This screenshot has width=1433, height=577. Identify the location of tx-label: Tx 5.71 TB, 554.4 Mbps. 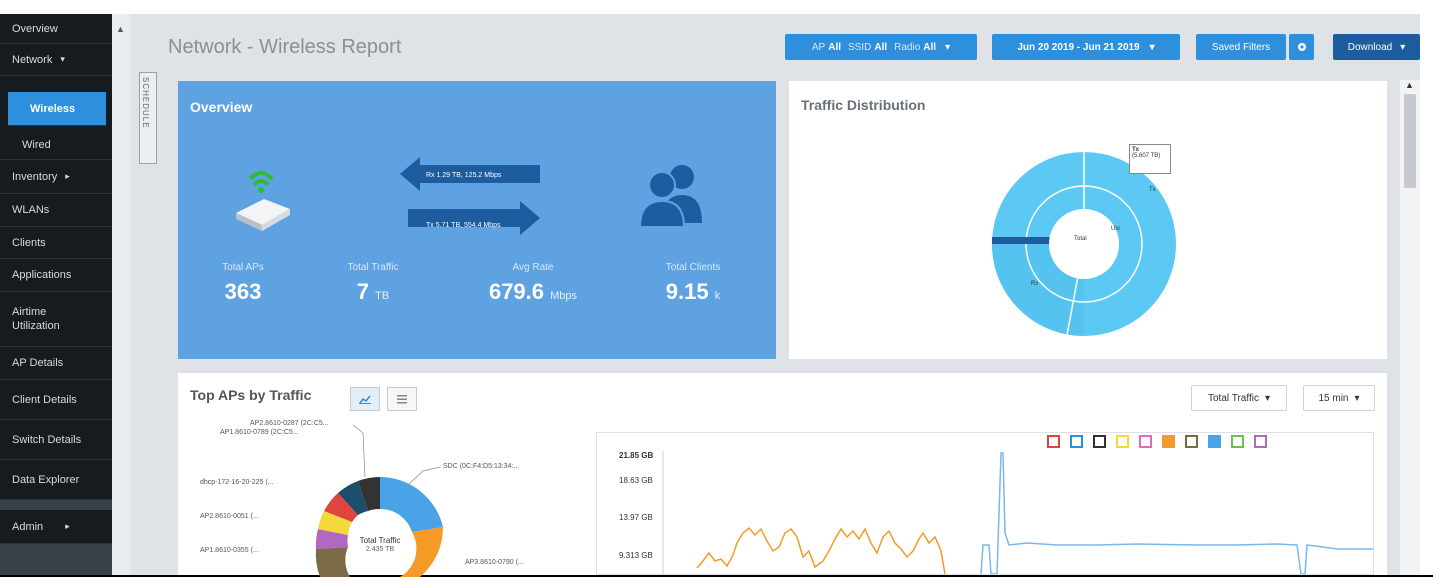
(463, 225).